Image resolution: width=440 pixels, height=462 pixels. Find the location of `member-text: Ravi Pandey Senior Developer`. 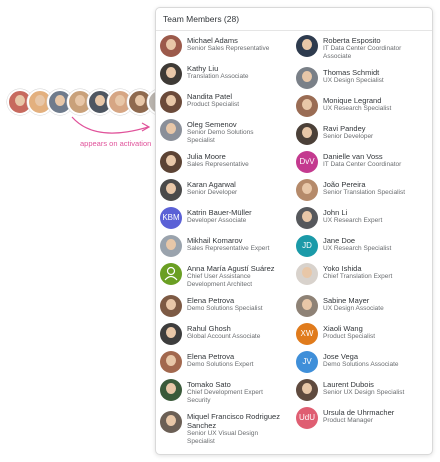

member-text: Ravi Pandey Senior Developer is located at coordinates (348, 132).